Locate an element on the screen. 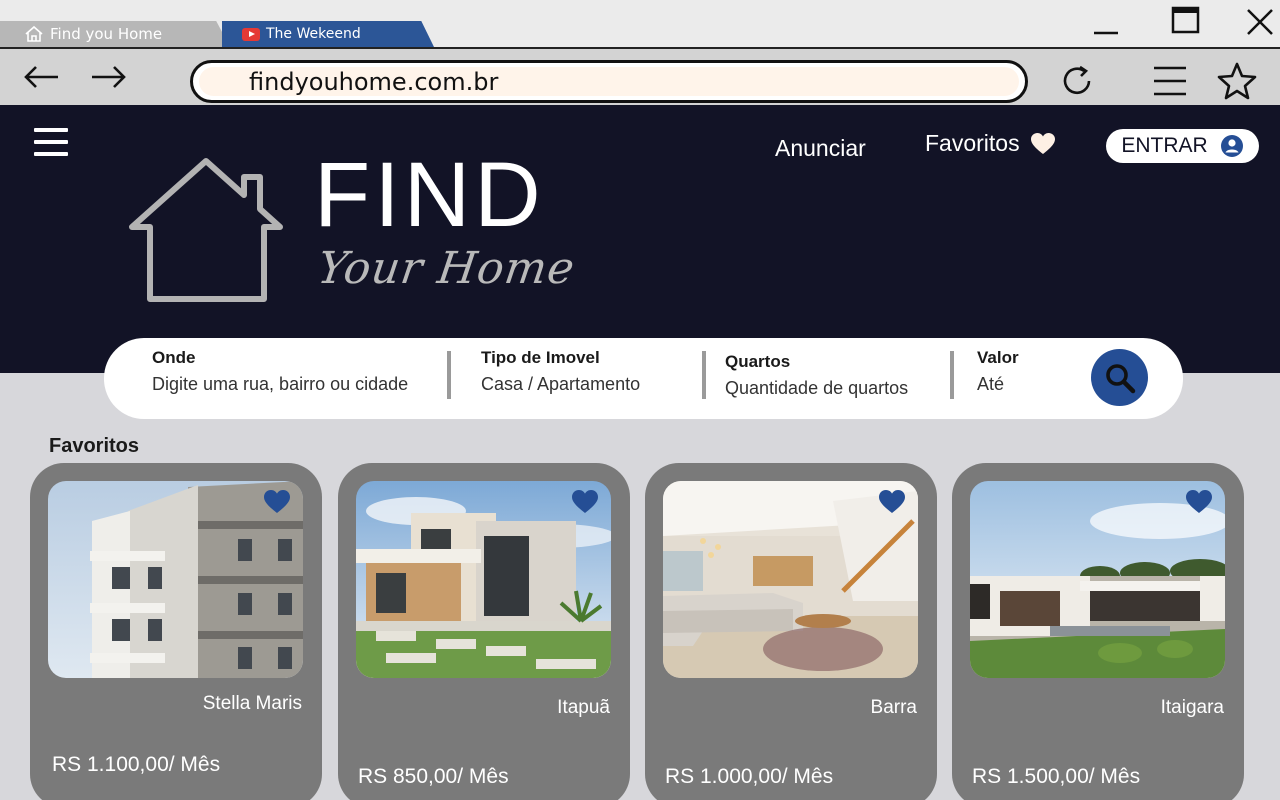 The image size is (1280, 800). forward-arrow-icon is located at coordinates (108, 77).